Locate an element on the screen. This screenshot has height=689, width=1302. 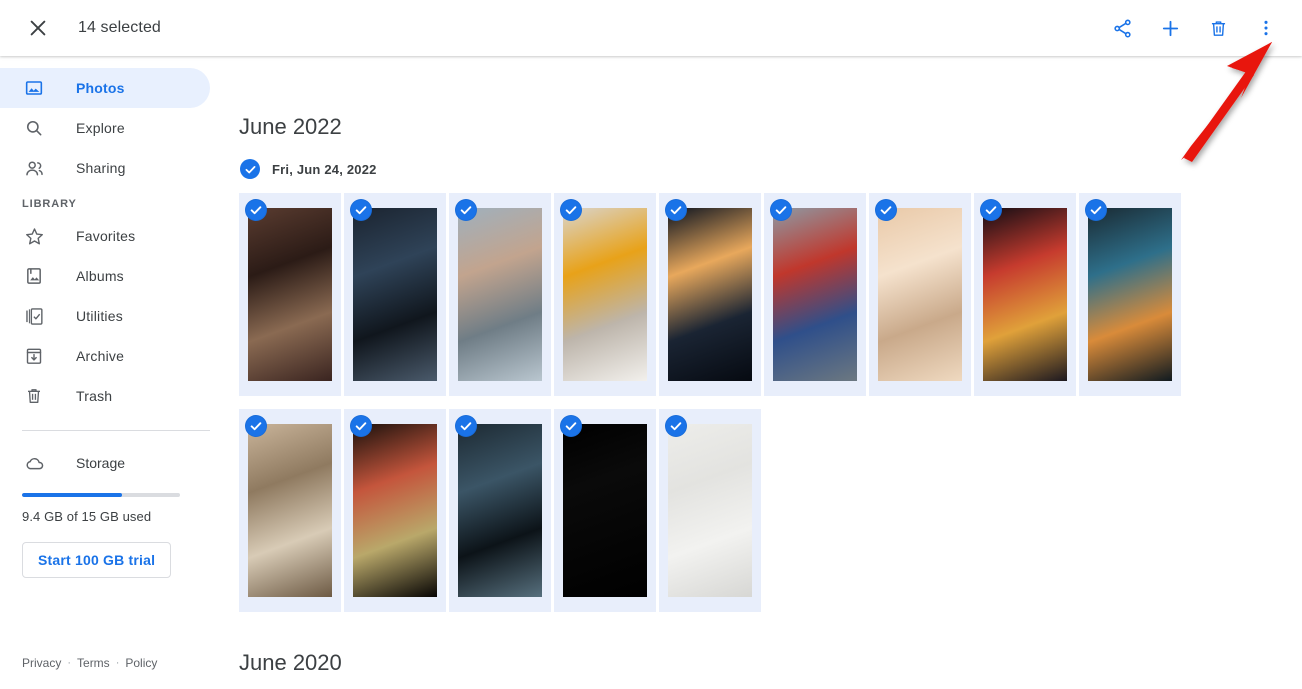
sidebar-item-label: Favorites is located at coordinates (106, 236).